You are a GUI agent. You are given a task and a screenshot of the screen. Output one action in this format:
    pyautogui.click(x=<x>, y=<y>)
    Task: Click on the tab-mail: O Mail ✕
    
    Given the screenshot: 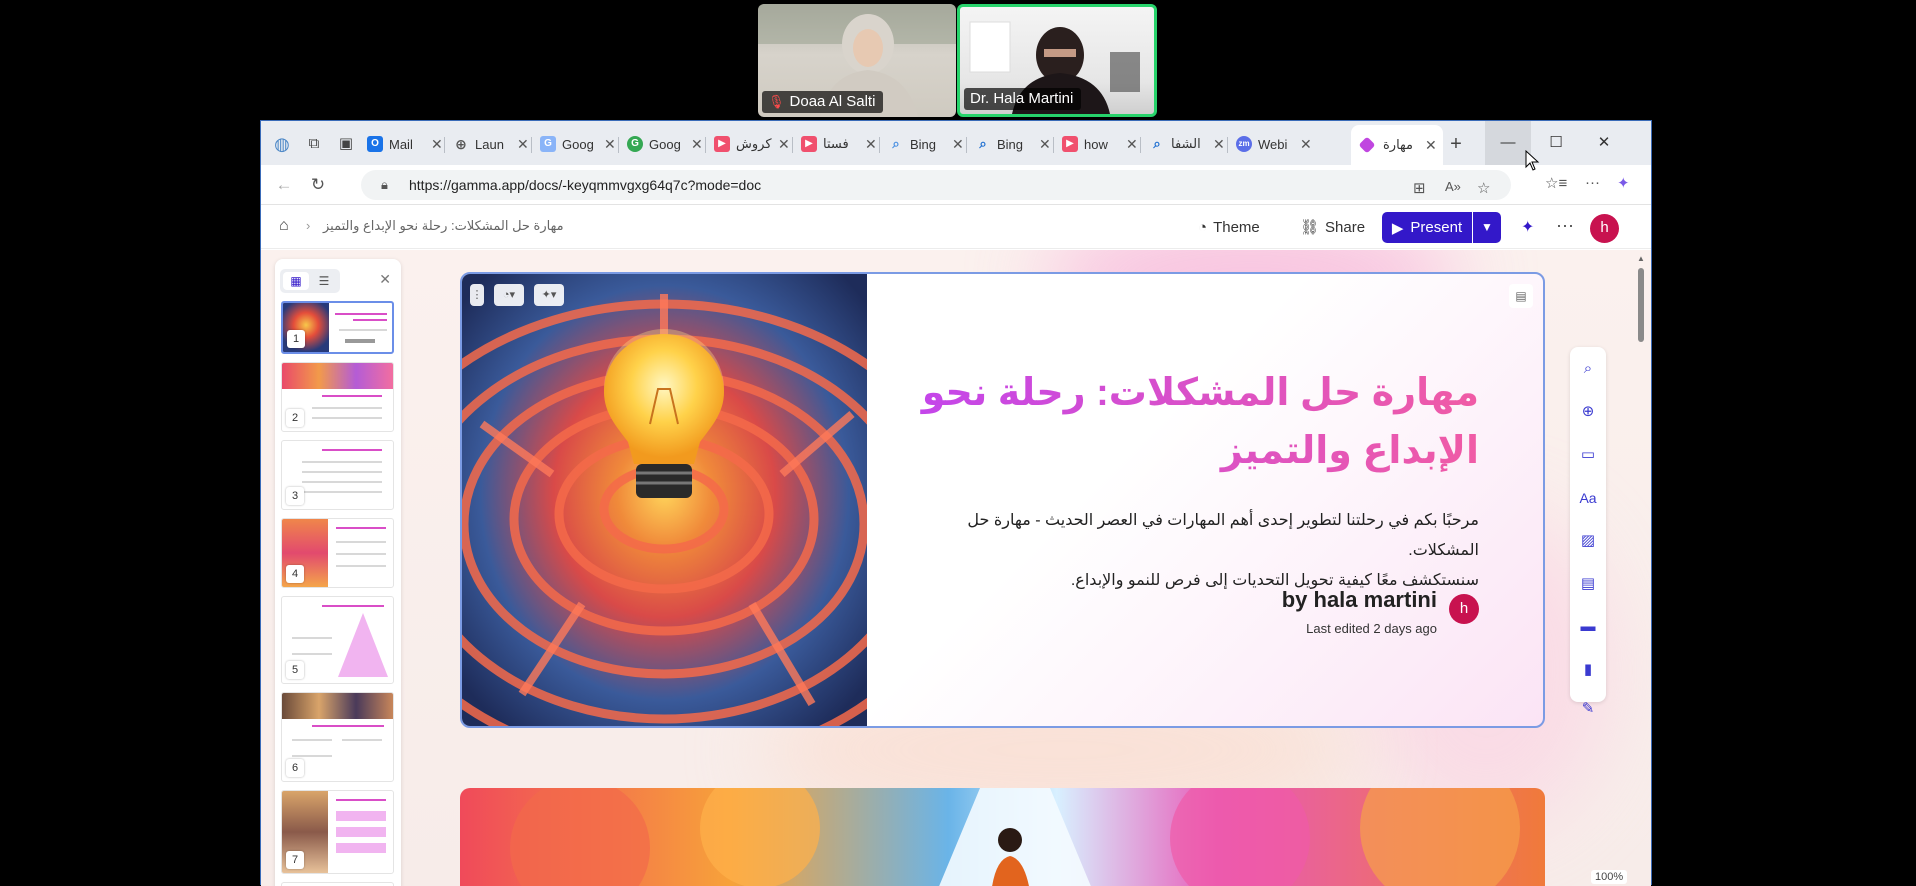 What is the action you would take?
    pyautogui.click(x=405, y=144)
    